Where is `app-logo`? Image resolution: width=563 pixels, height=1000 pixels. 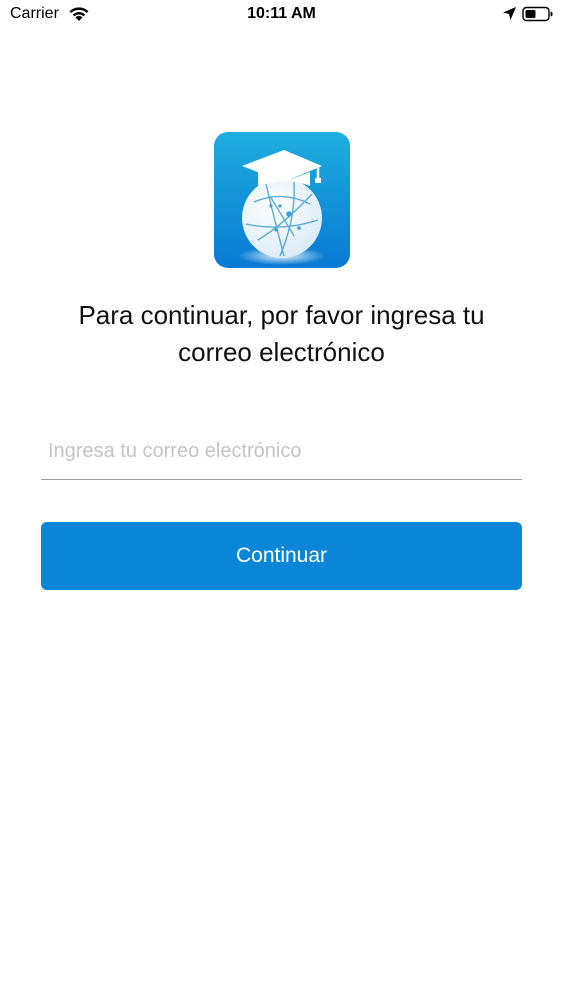
app-logo is located at coordinates (282, 200).